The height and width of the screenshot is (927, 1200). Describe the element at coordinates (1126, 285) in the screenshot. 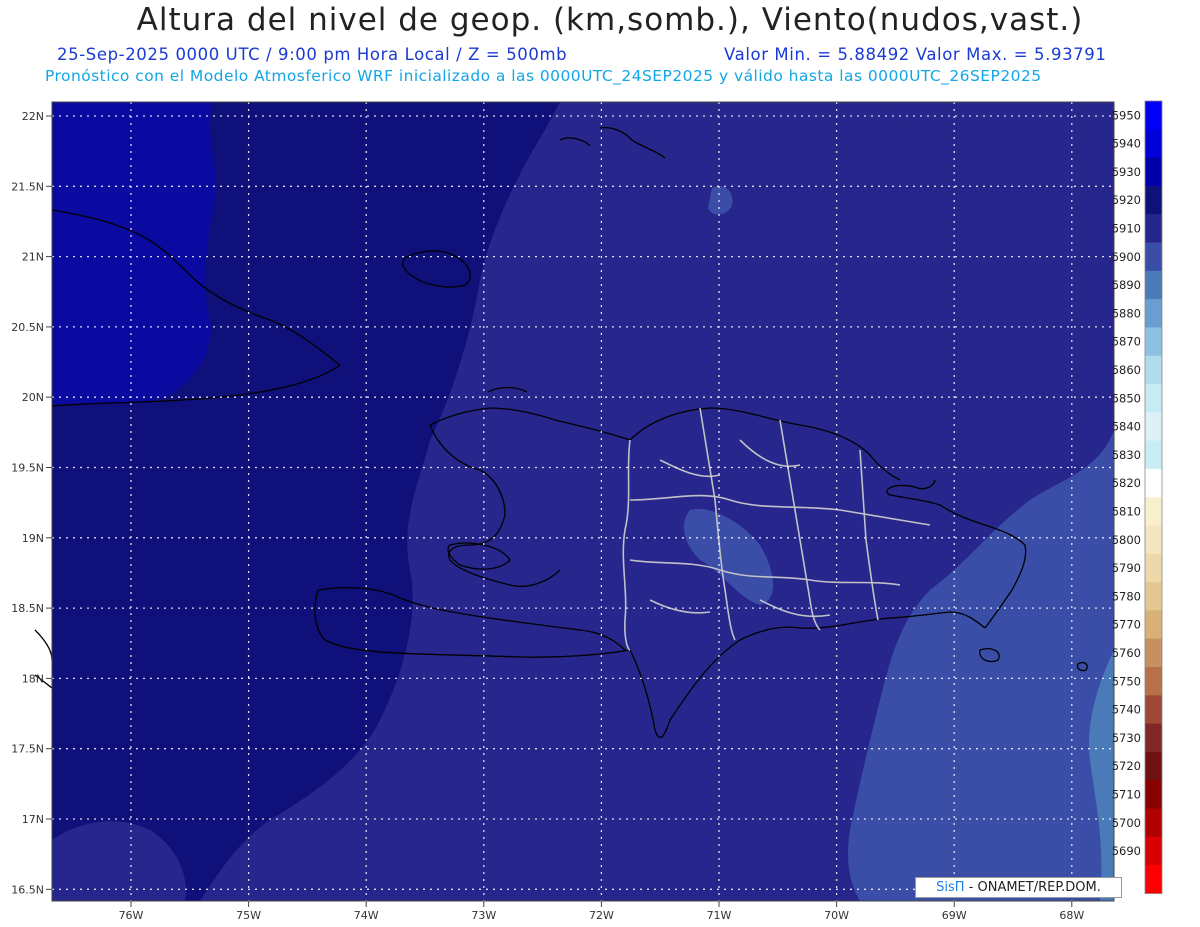

I see `colorbar-level-label: 5890` at that location.